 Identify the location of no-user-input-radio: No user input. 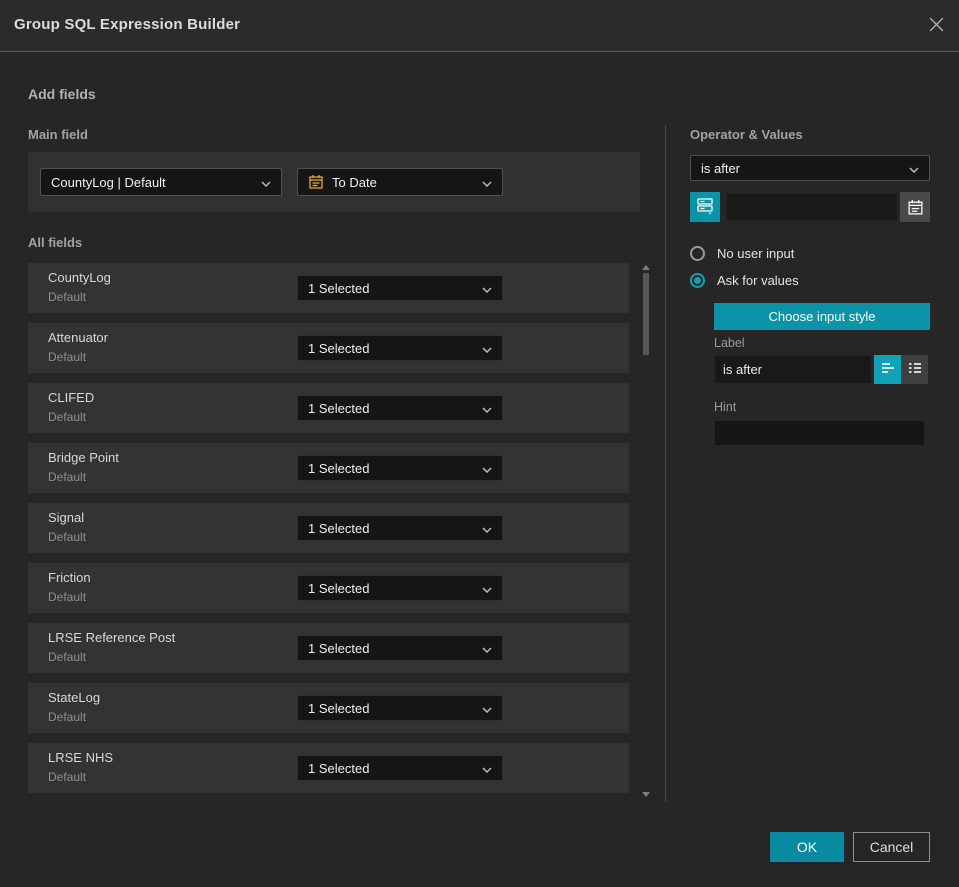
(742, 253).